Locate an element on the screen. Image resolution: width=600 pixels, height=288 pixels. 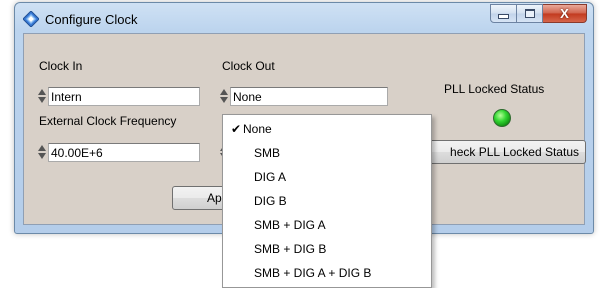
clock-out-spinner is located at coordinates (224, 96).